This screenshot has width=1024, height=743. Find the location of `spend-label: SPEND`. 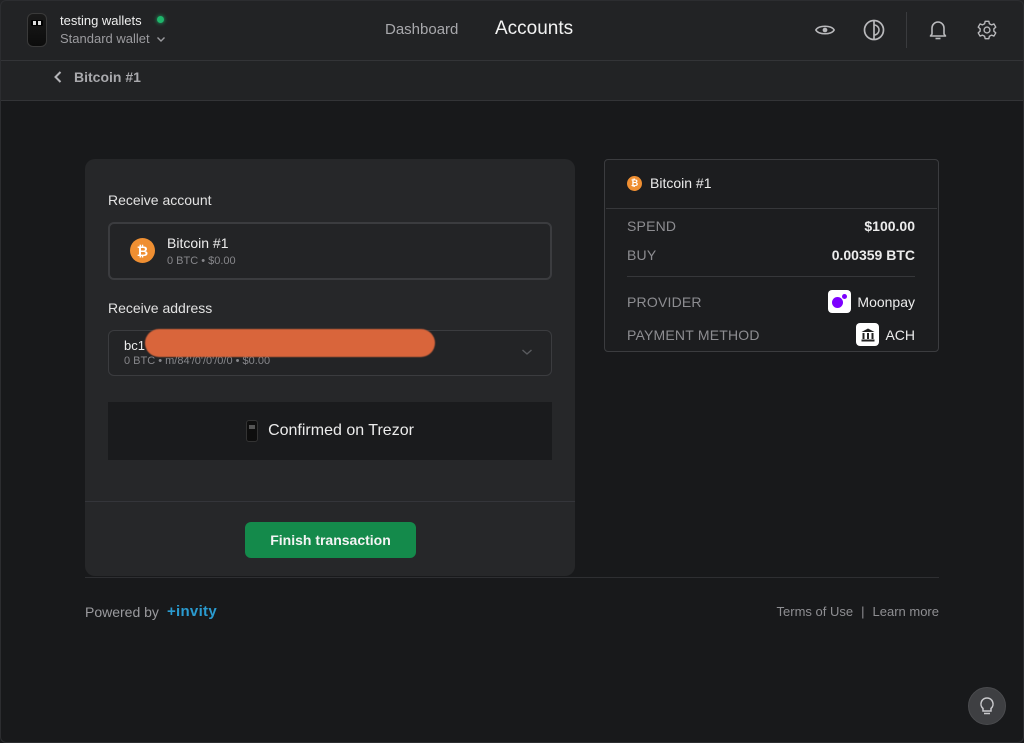

spend-label: SPEND is located at coordinates (652, 226).